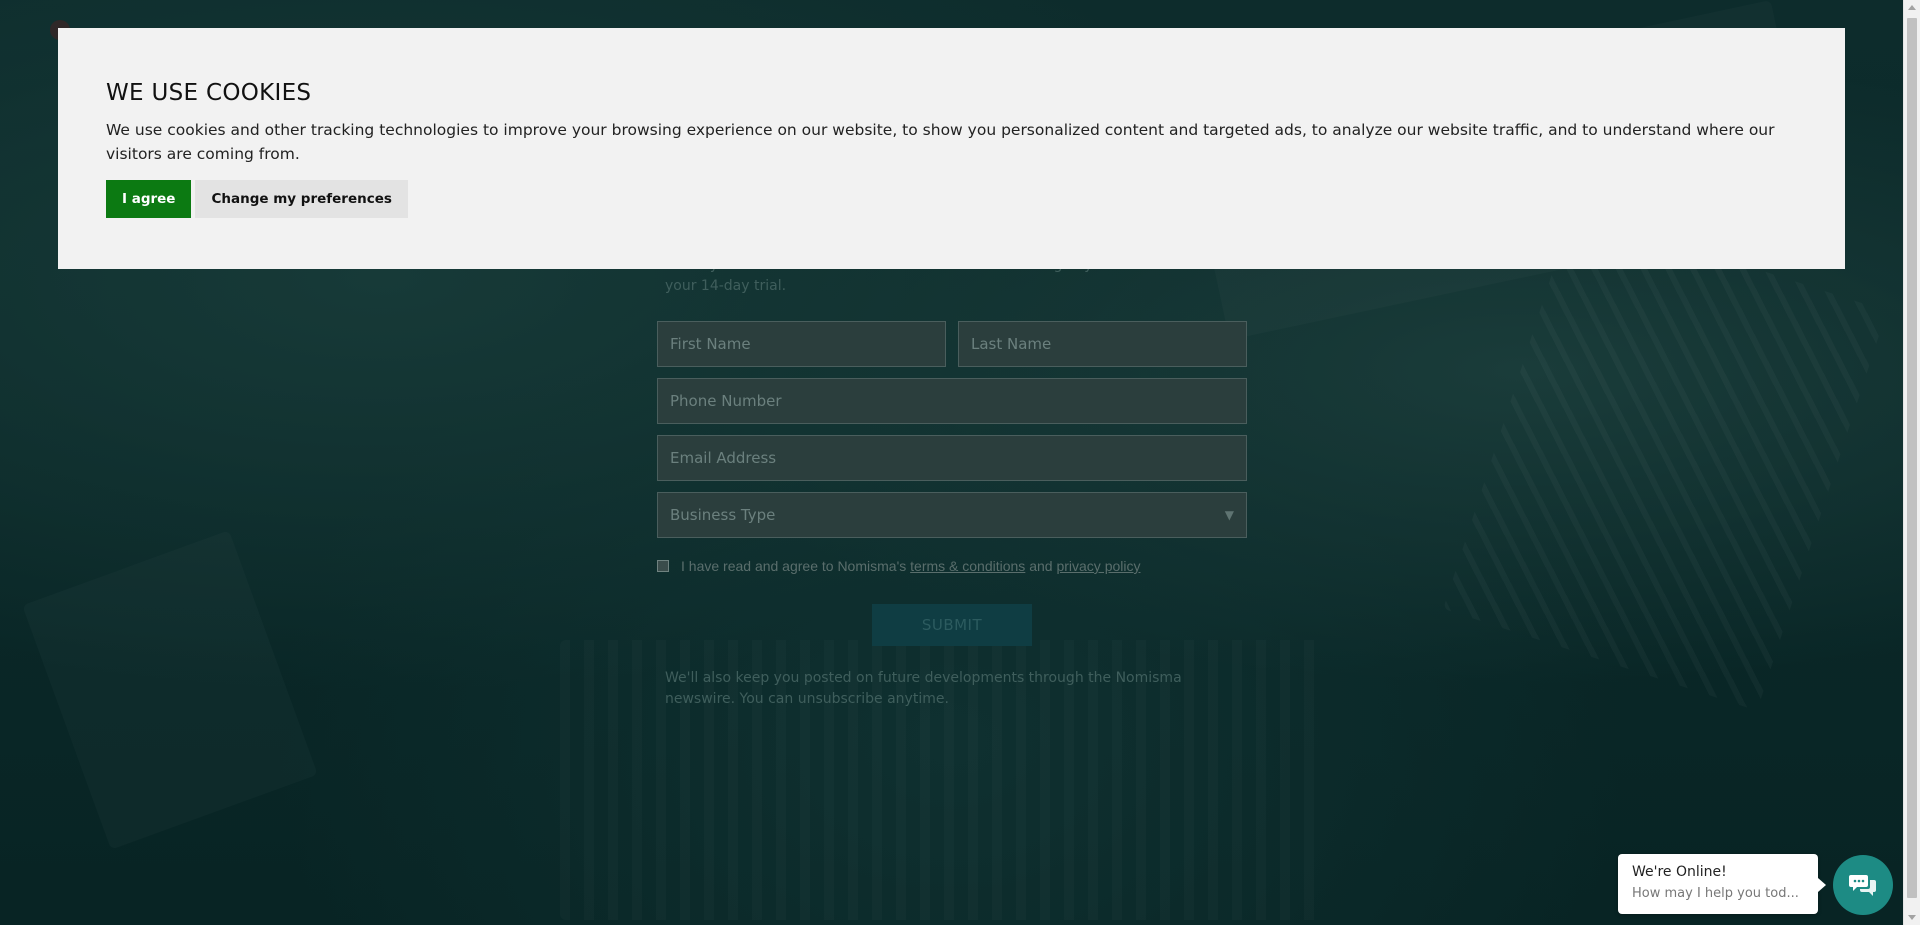  What do you see at coordinates (952, 515) in the screenshot?
I see `business-type-select: Business Type ▼` at bounding box center [952, 515].